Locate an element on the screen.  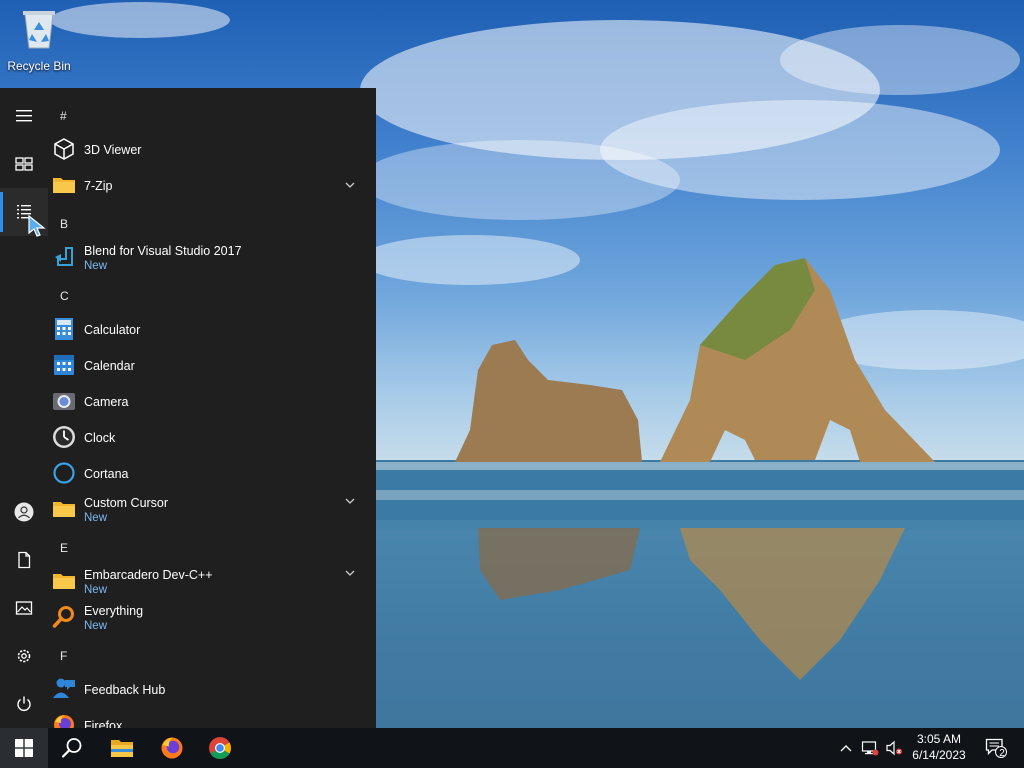
tiles-button is located at coordinates (24, 164).